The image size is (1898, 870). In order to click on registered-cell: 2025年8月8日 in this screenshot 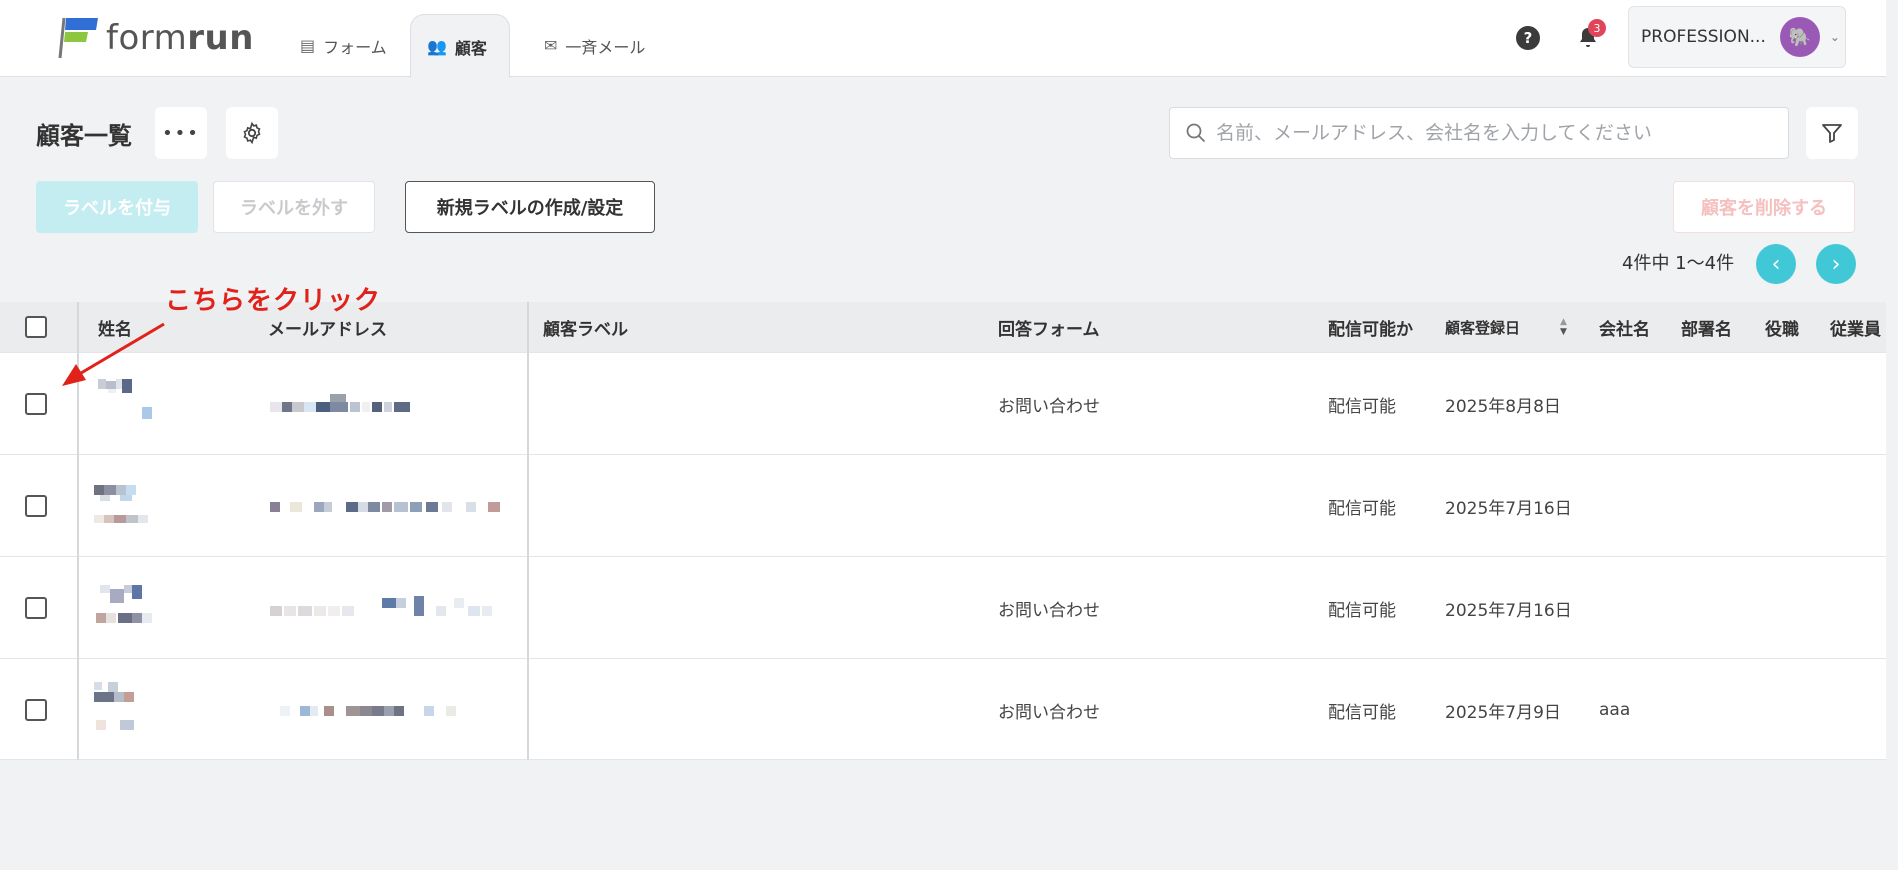, I will do `click(1503, 406)`.